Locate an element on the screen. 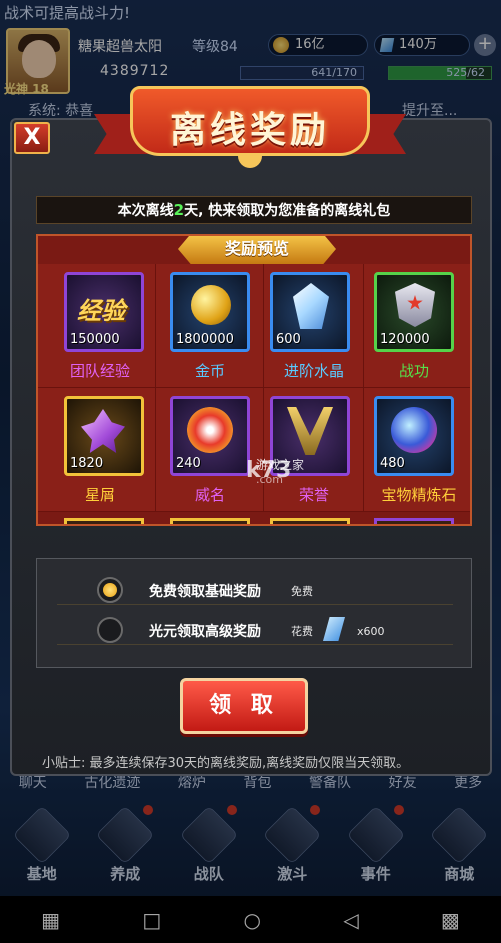 The width and height of the screenshot is (501, 943). radio-free is located at coordinates (110, 590).